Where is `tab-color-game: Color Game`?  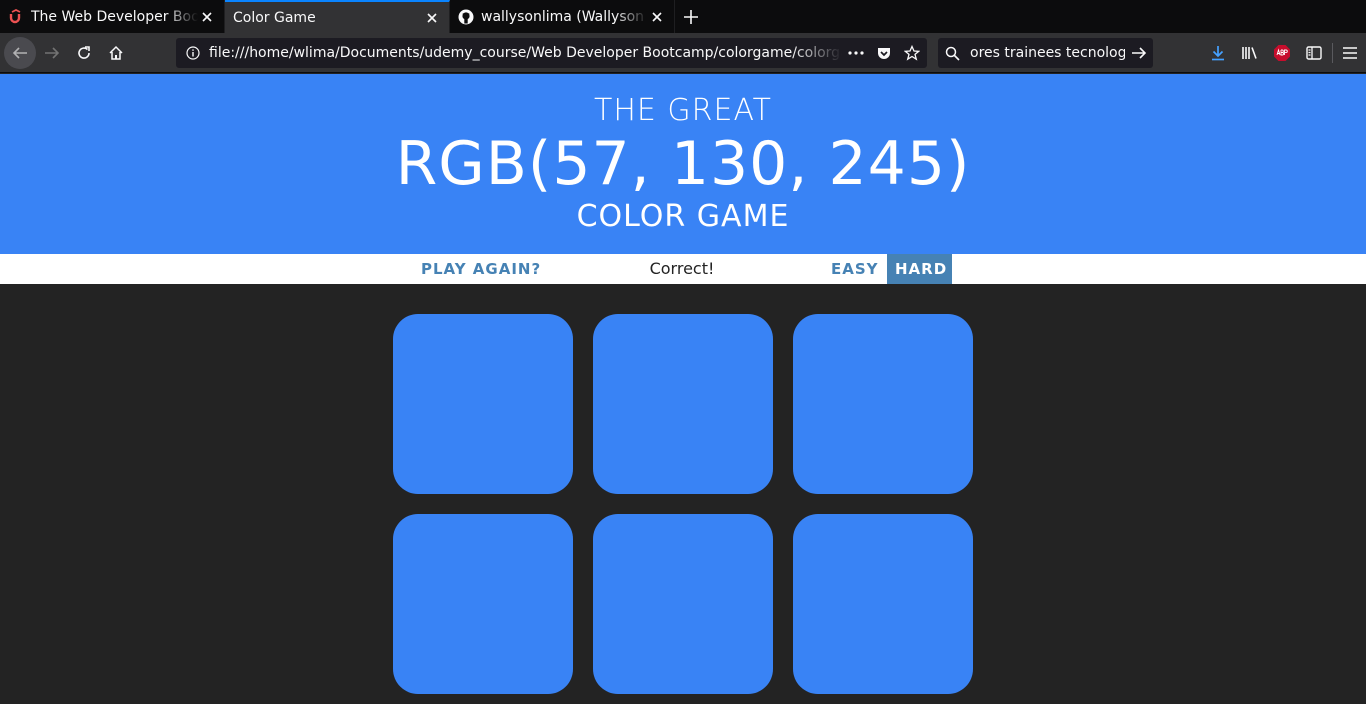 tab-color-game: Color Game is located at coordinates (337, 16).